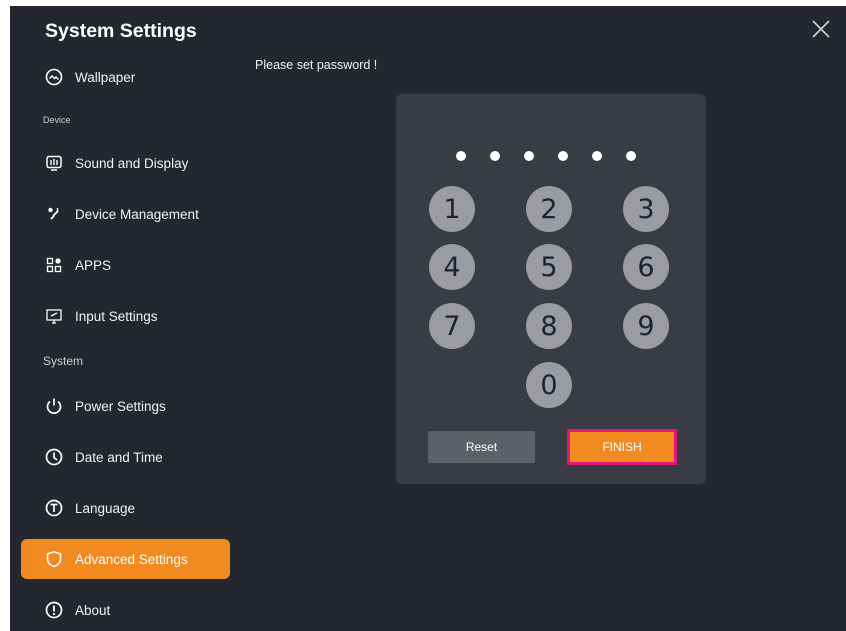 This screenshot has height=631, width=846. Describe the element at coordinates (63, 361) in the screenshot. I see `section-system: System` at that location.